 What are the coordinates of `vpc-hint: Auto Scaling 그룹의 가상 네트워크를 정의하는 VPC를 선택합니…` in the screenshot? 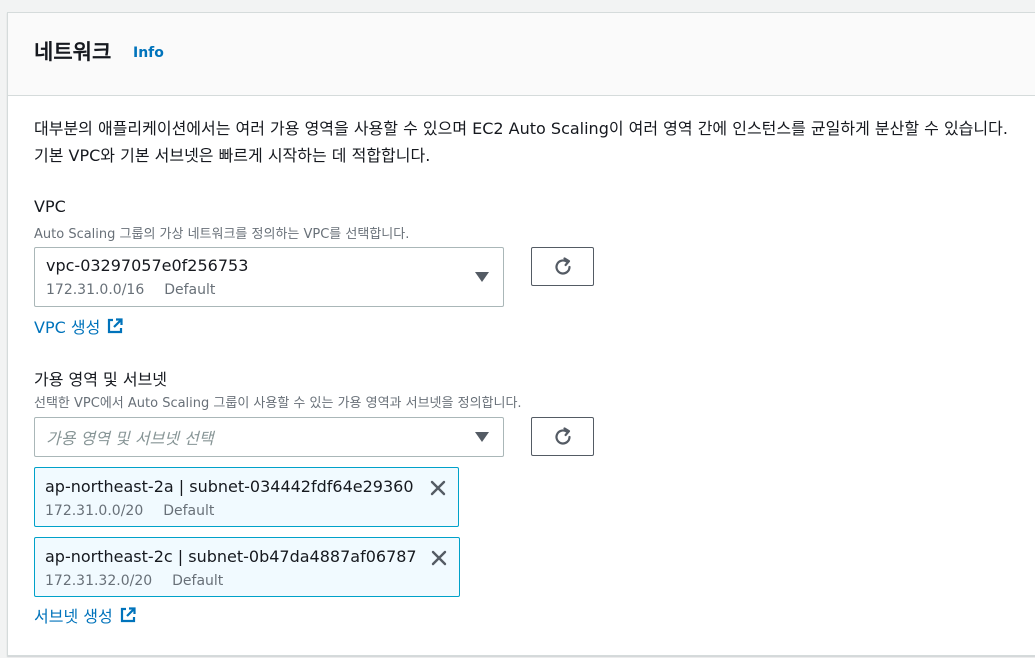 It's located at (222, 234).